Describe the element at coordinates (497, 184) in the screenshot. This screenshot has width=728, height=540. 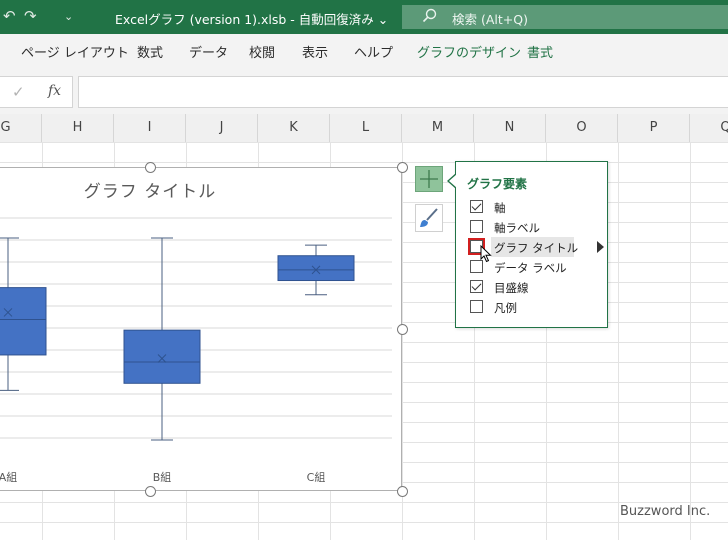
I see `chart-elements-title: グラフ要素` at that location.